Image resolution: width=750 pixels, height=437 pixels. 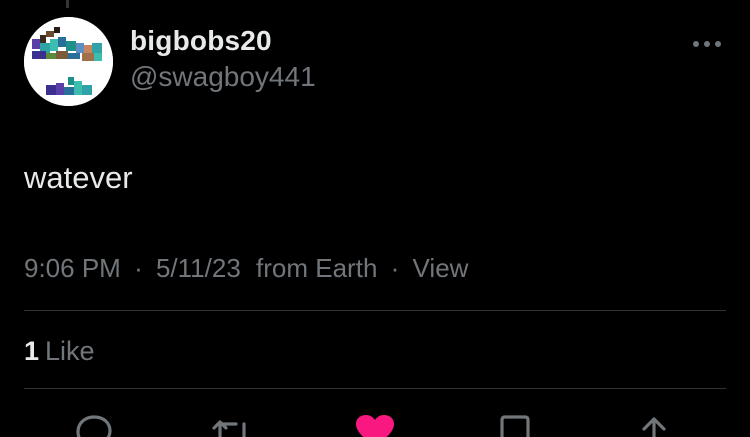 I want to click on avatar, so click(x=68, y=61).